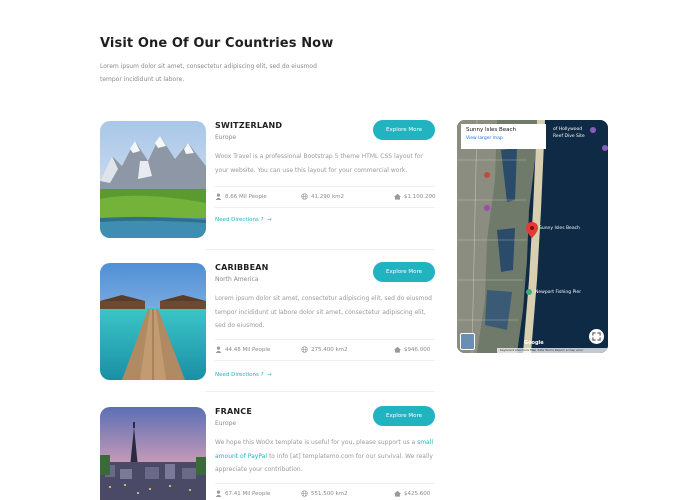 This screenshot has width=700, height=500. I want to click on stat-price: $425.600, so click(412, 493).